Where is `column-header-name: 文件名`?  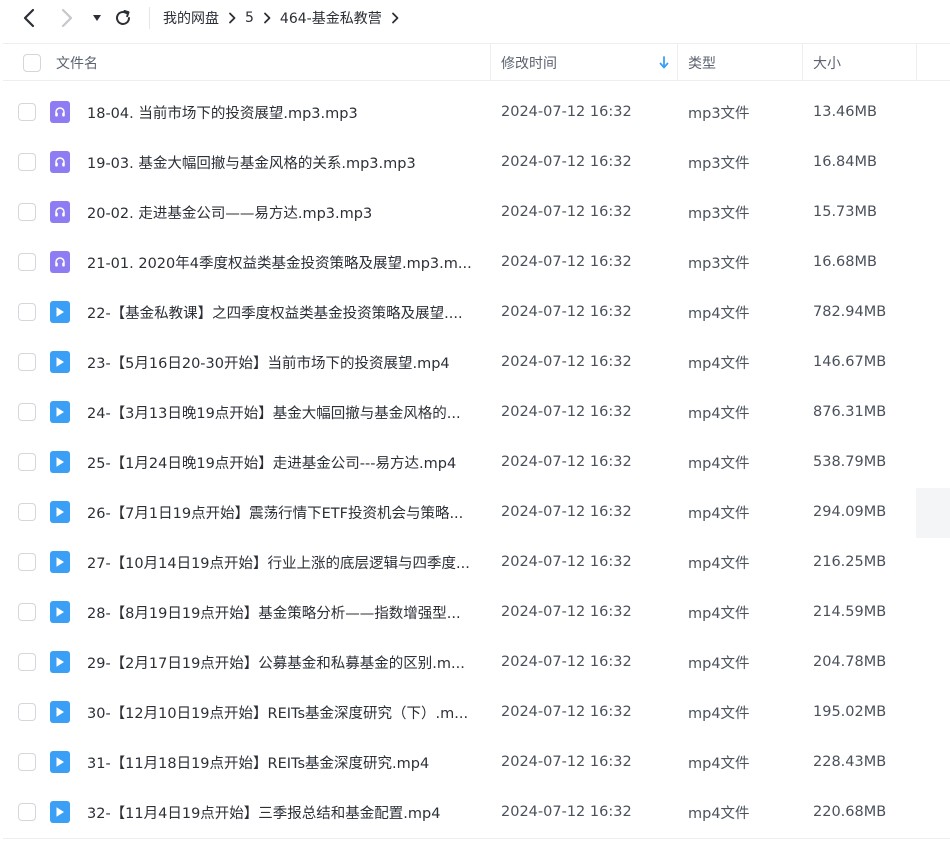
column-header-name: 文件名 is located at coordinates (77, 62).